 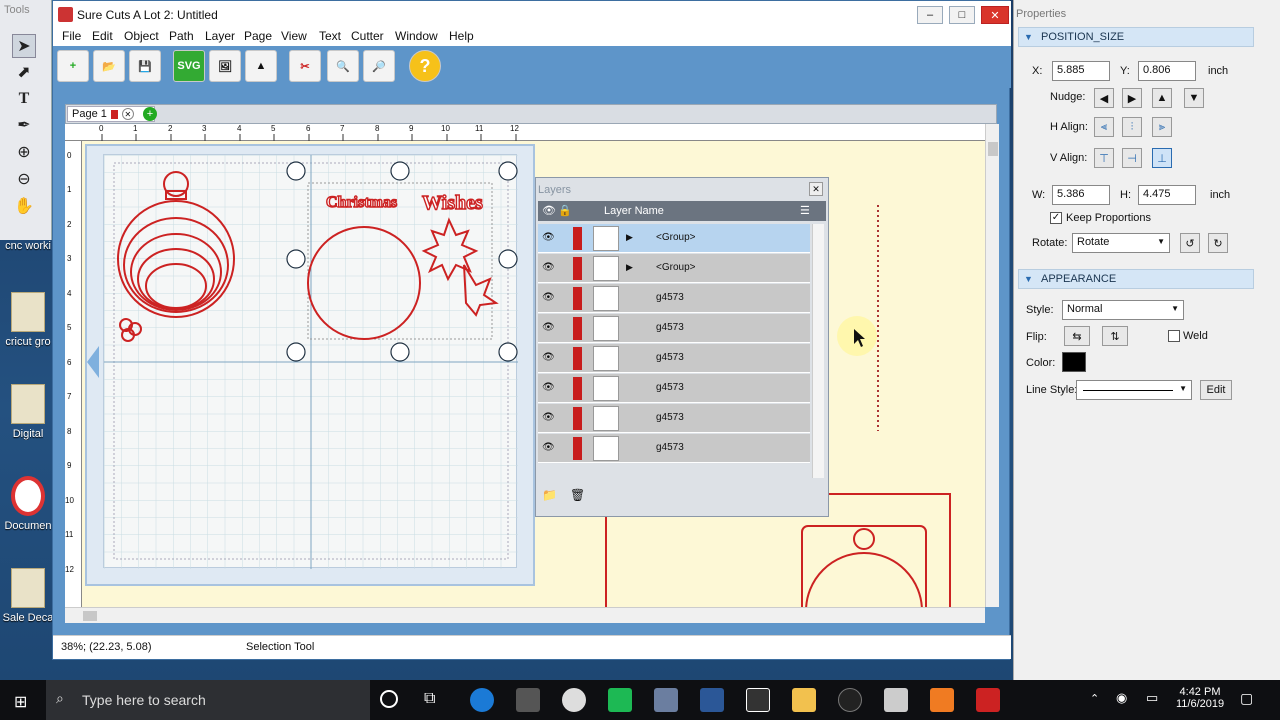 What do you see at coordinates (305, 66) in the screenshot?
I see `cut-icon: ✂` at bounding box center [305, 66].